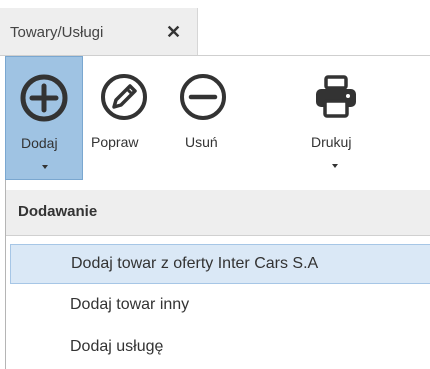  Describe the element at coordinates (203, 97) in the screenshot. I see `minus-circle-icon` at that location.